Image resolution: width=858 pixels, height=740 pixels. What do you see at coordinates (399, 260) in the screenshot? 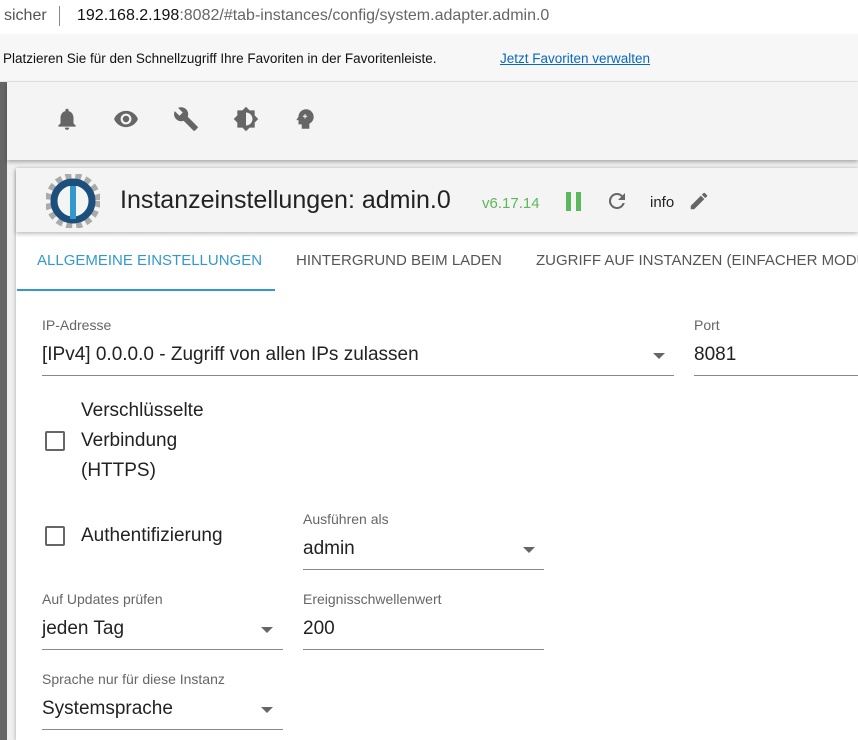
I see `tab-background-loading: HINTERGRUND BEIM LADEN` at bounding box center [399, 260].